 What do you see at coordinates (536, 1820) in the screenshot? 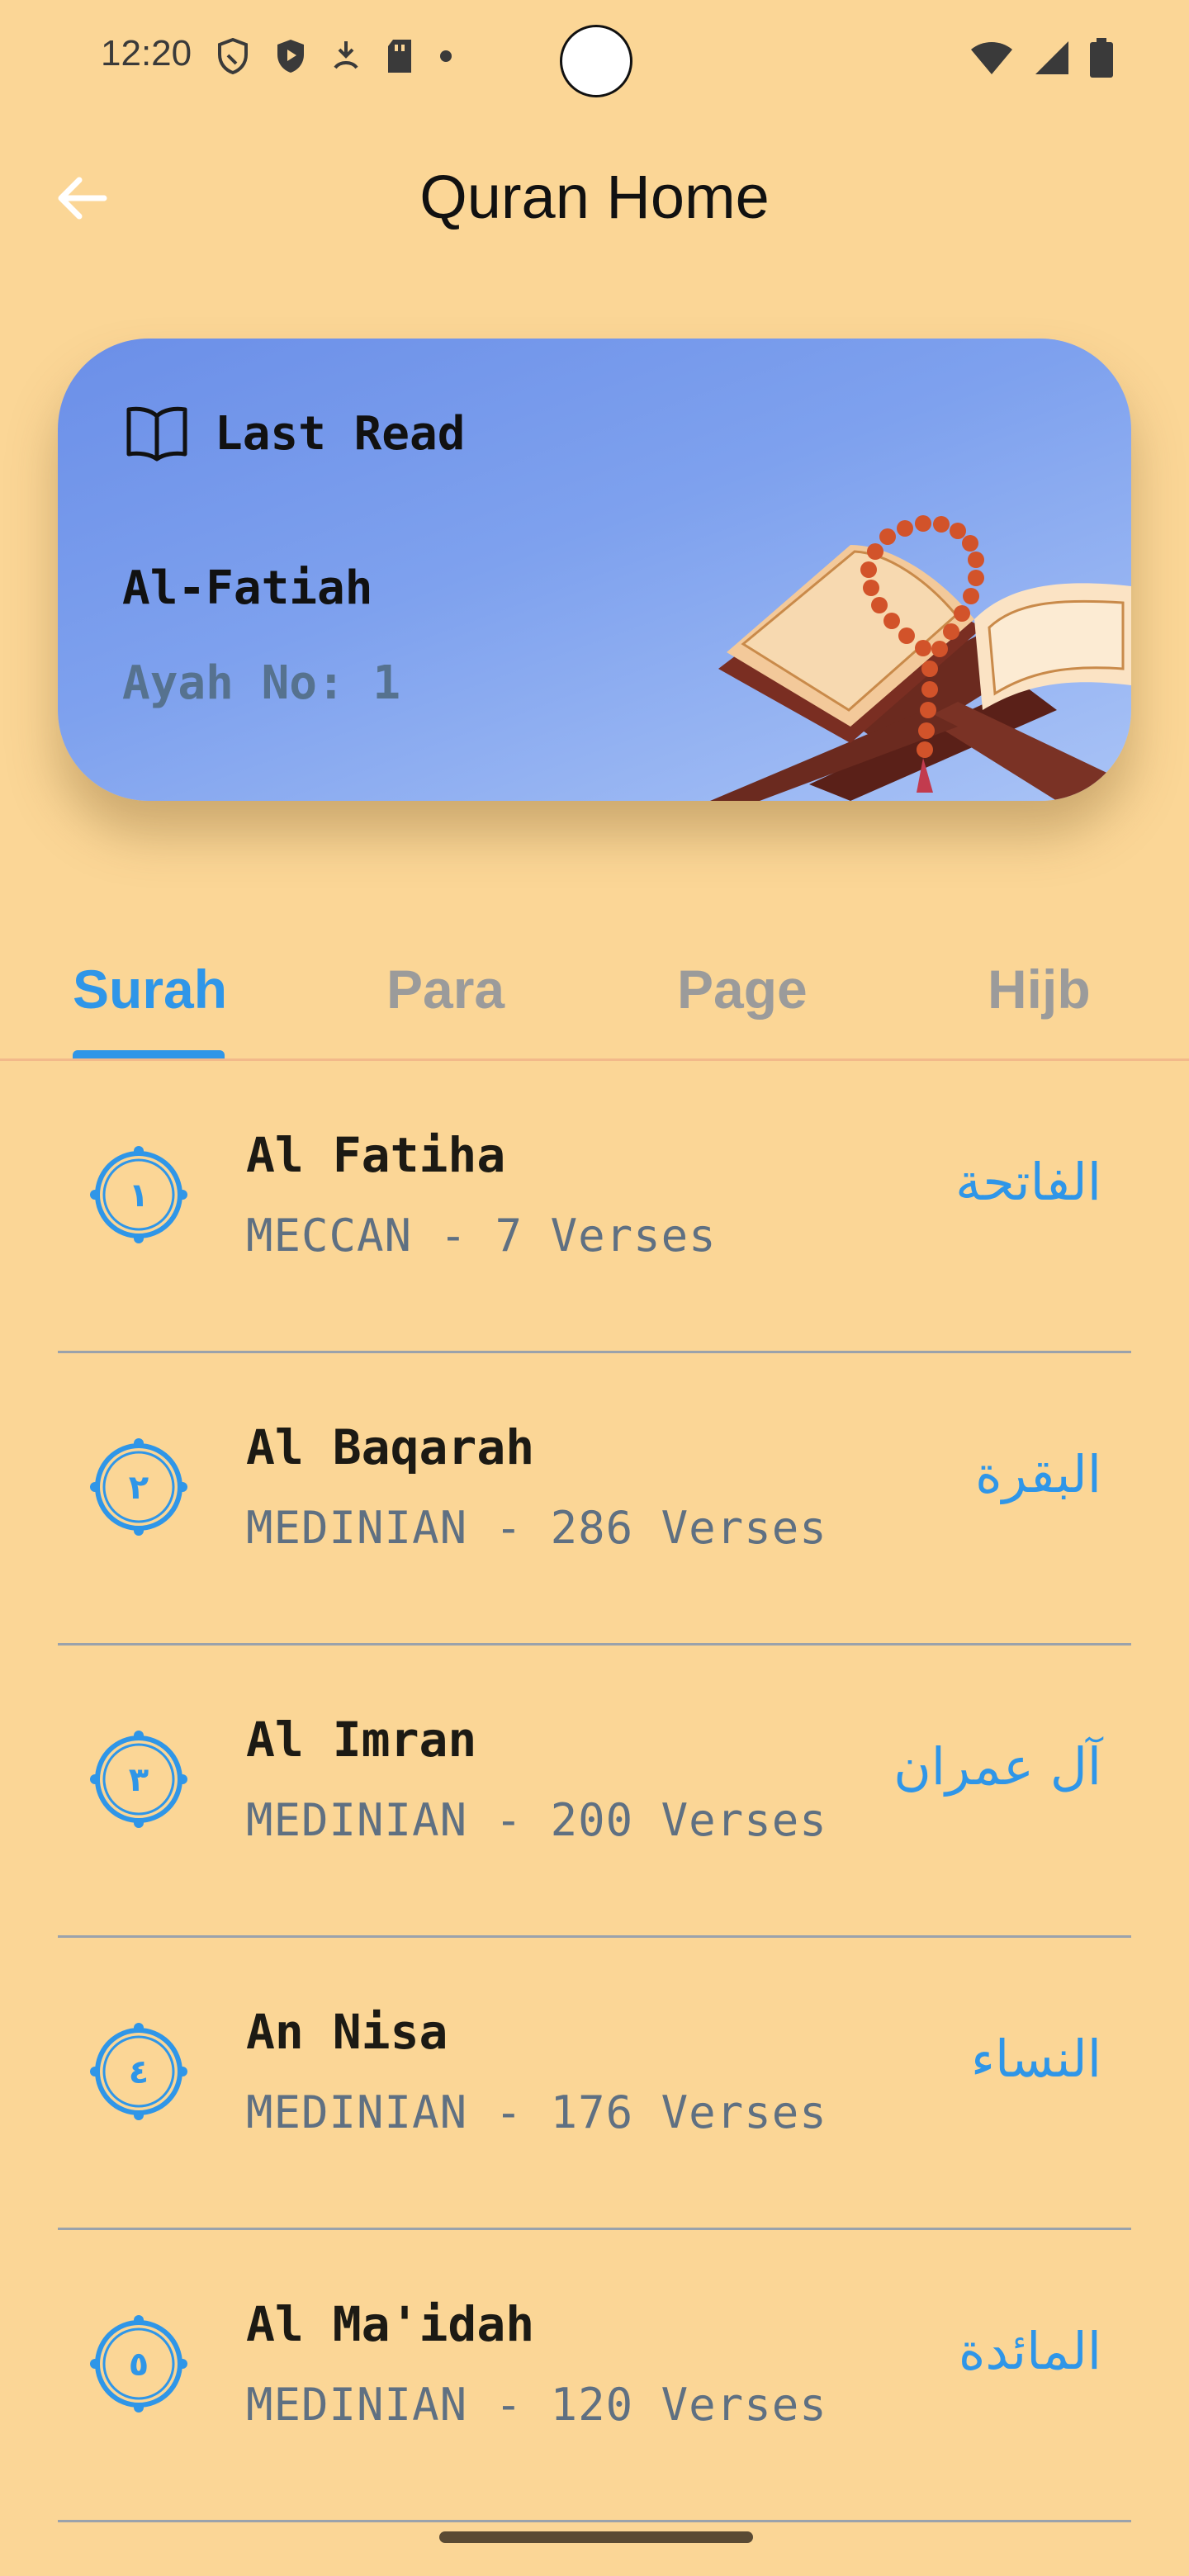
I see `surah-meta: MEDINIAN - 200 Verses` at bounding box center [536, 1820].